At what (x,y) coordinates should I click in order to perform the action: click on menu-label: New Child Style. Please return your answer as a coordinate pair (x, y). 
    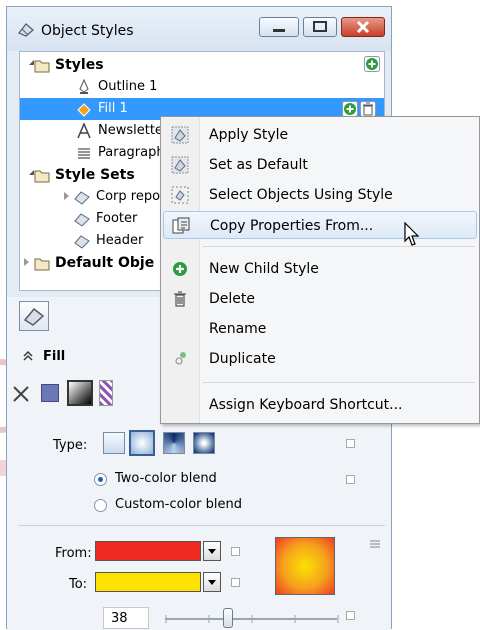
    Looking at the image, I should click on (264, 269).